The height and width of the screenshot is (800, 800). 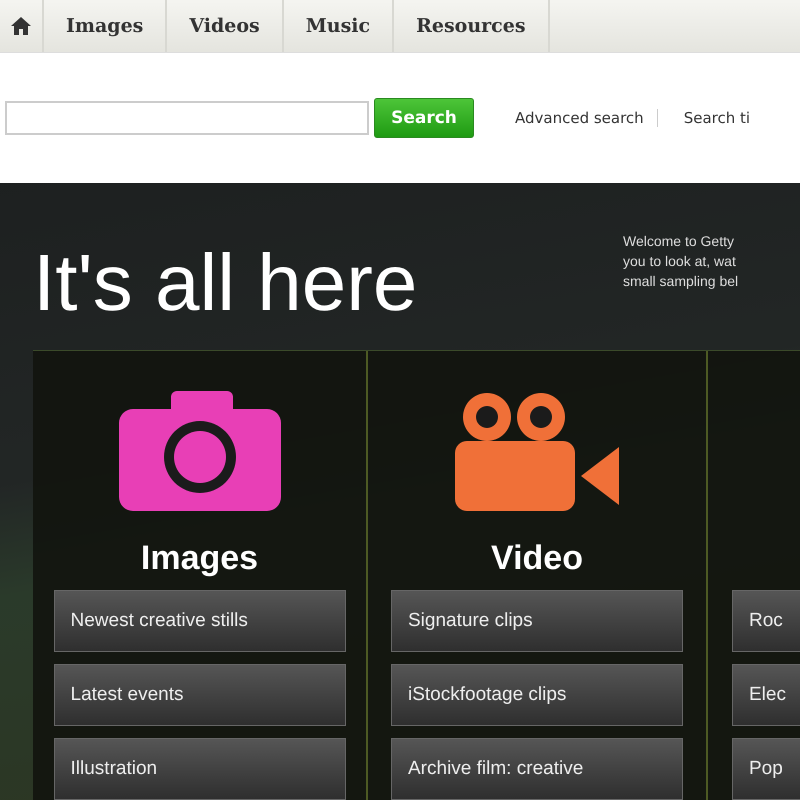 I want to click on camera-icon, so click(x=199, y=451).